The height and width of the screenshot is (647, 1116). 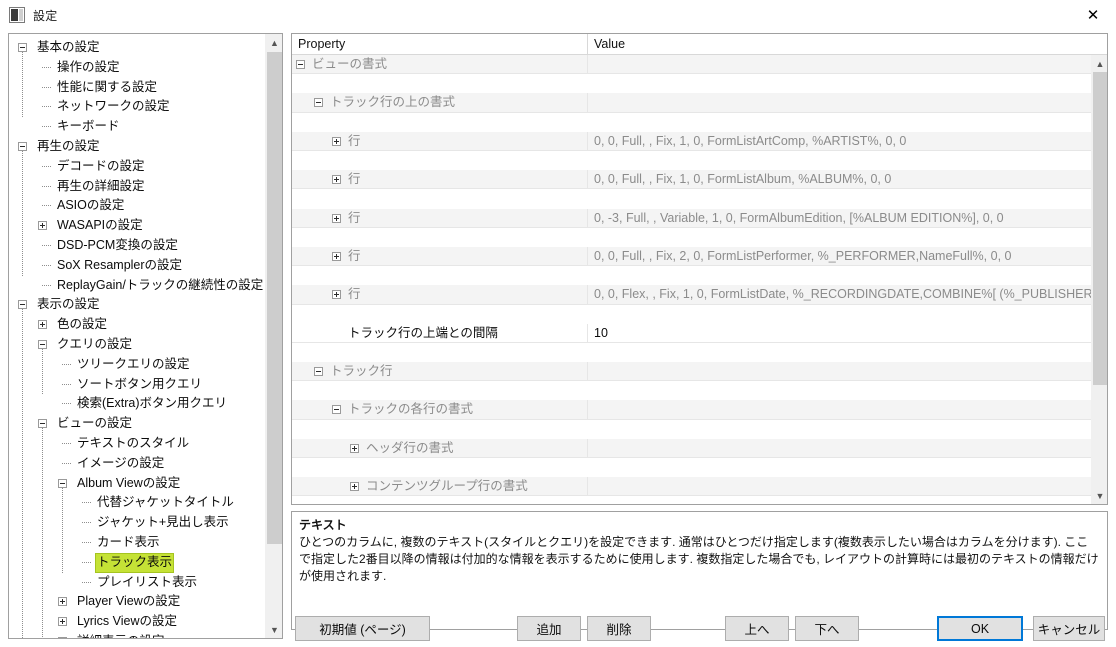 I want to click on tree-item: WASAPIの設定, so click(x=137, y=226).